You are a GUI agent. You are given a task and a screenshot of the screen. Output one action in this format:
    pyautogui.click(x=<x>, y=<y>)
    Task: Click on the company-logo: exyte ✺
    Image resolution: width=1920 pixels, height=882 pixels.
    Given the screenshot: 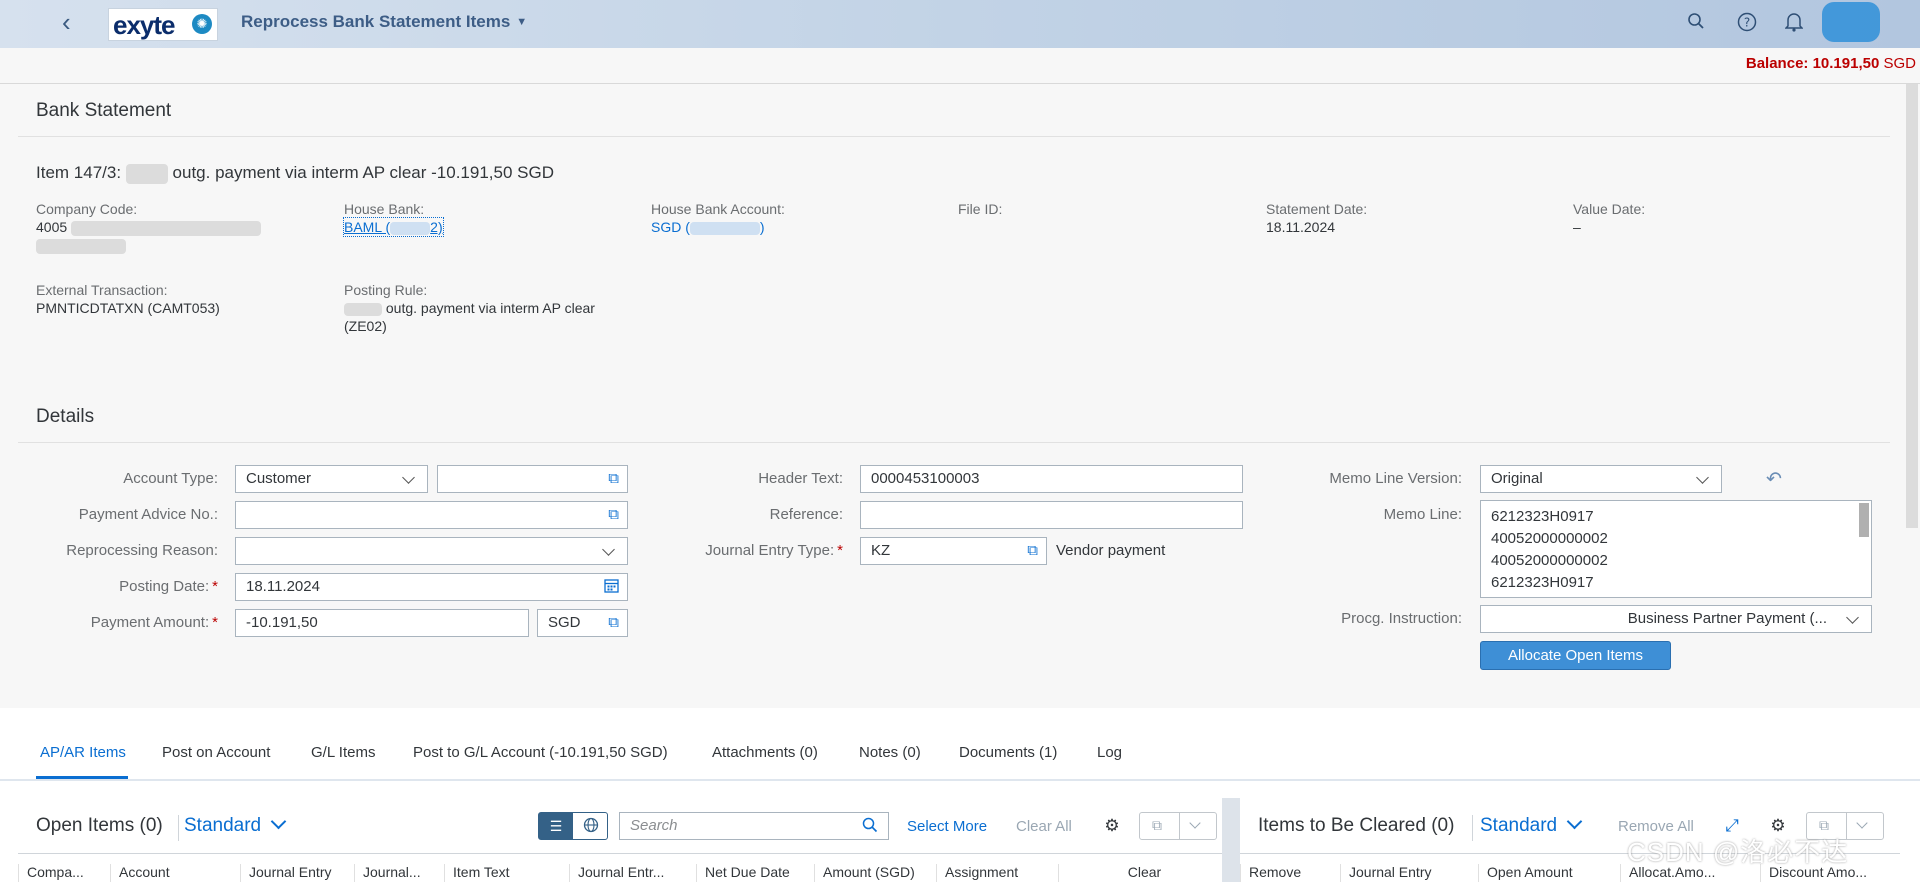 What is the action you would take?
    pyautogui.click(x=163, y=24)
    